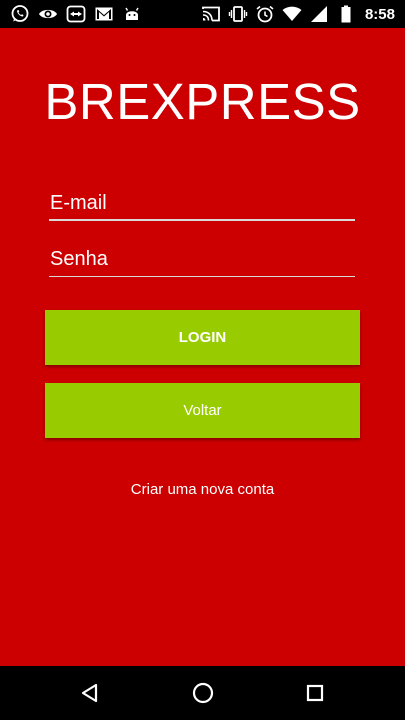 This screenshot has width=405, height=720. I want to click on eye-icon, so click(48, 14).